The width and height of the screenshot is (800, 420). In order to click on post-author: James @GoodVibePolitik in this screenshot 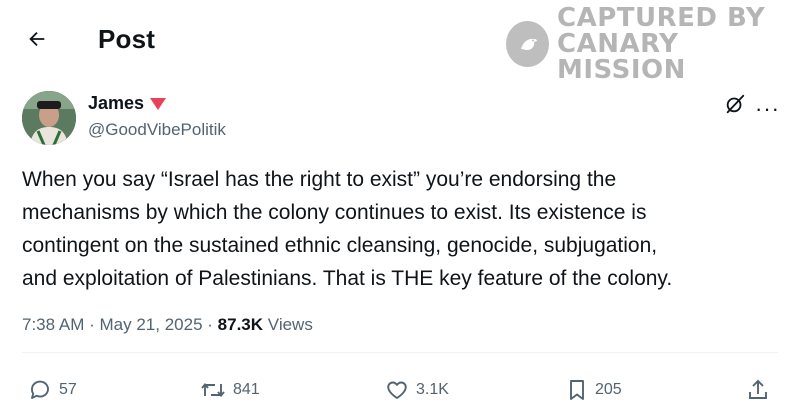, I will do `click(157, 116)`.